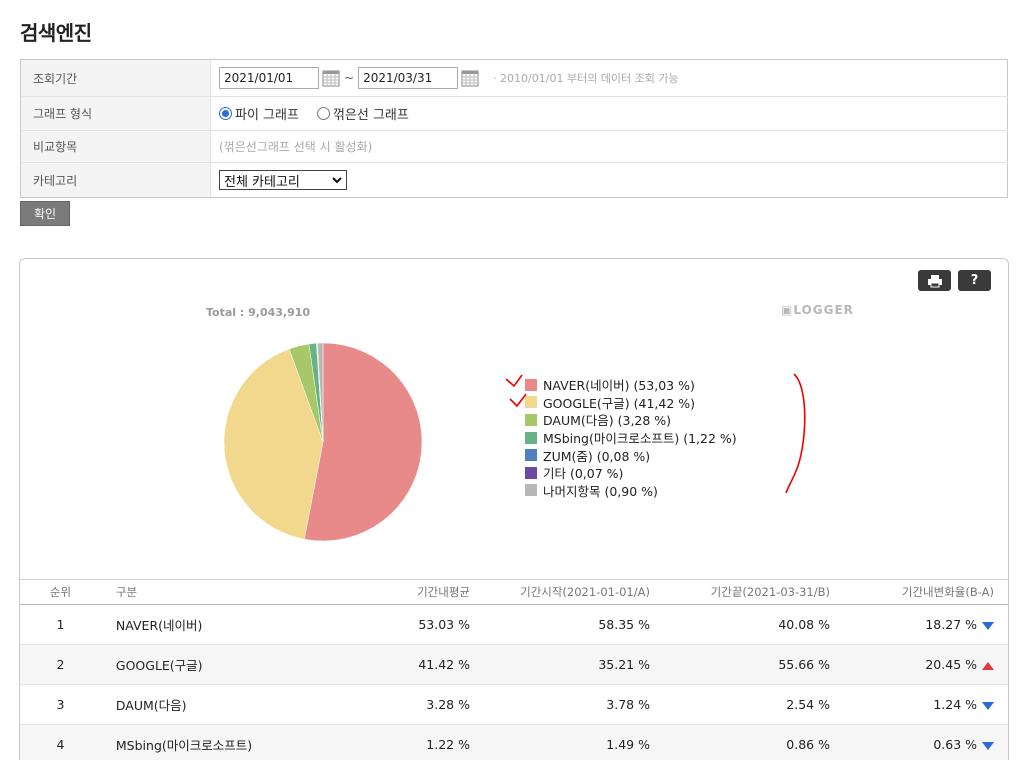 This screenshot has width=1024, height=760. I want to click on pie-graph-radio: 파이 그래프, so click(259, 113).